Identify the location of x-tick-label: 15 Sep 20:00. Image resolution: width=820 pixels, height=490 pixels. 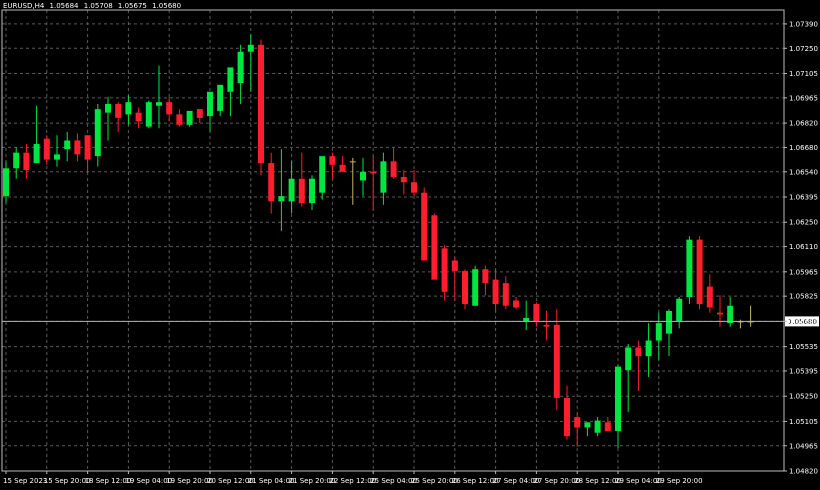
(67, 481).